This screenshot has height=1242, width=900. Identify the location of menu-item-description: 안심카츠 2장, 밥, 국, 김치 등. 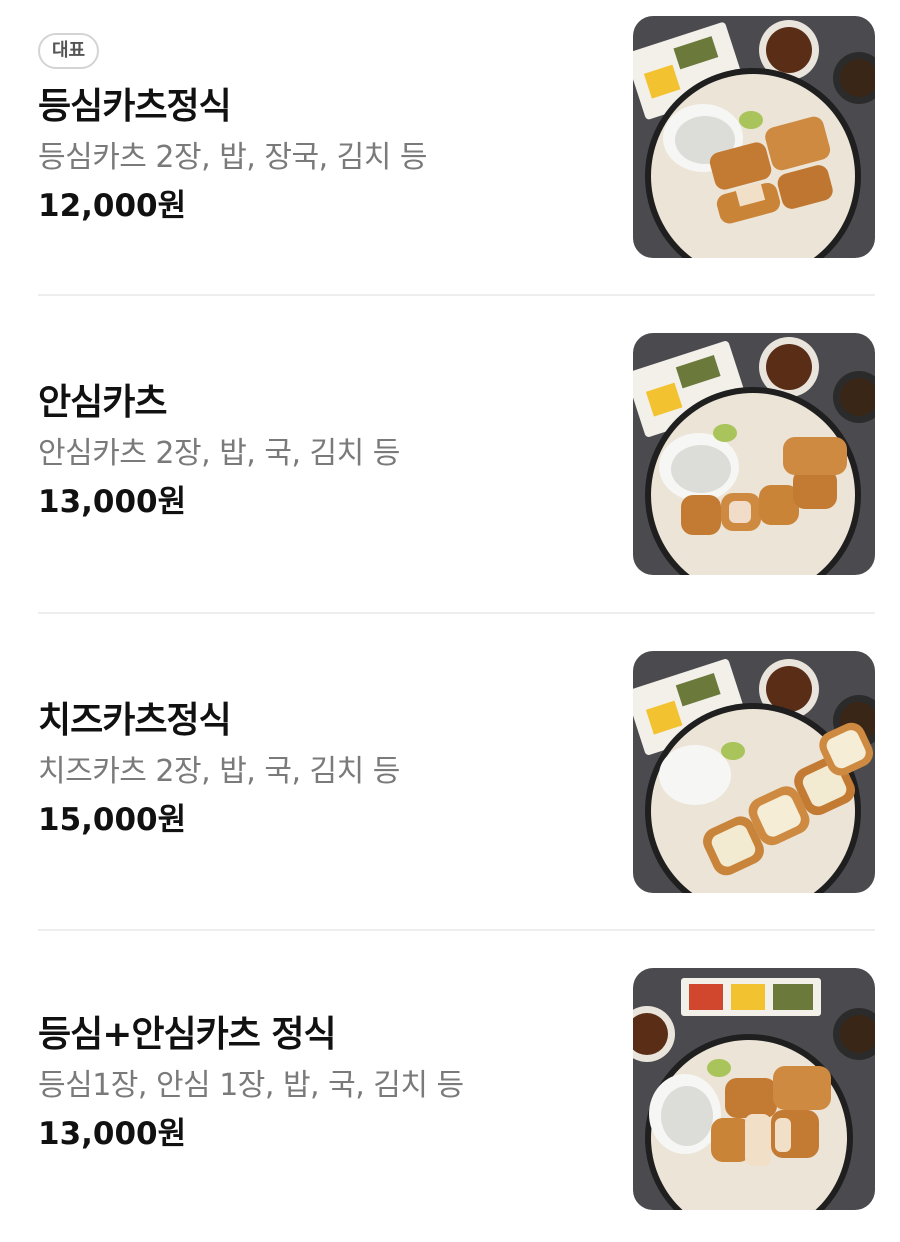
(219, 453).